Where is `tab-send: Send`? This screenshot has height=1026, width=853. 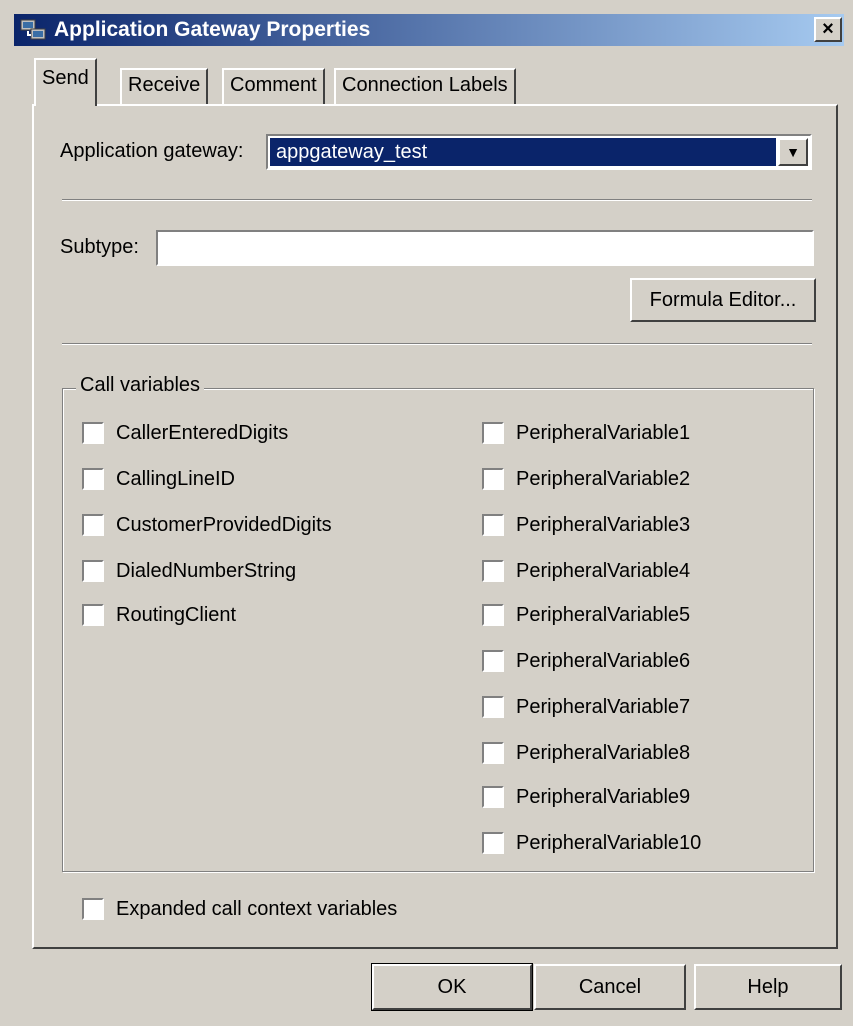 tab-send: Send is located at coordinates (65, 82).